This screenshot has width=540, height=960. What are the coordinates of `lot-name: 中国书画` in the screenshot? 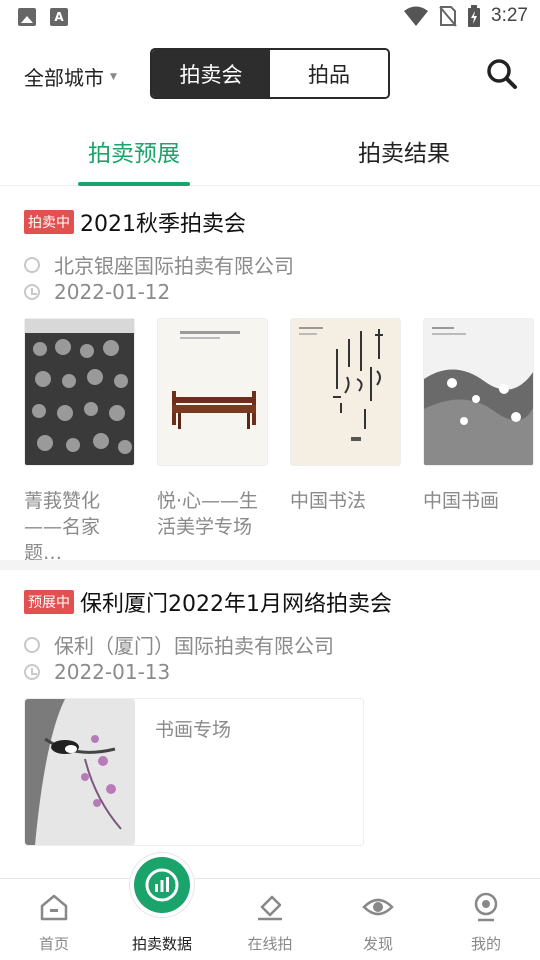 It's located at (461, 501).